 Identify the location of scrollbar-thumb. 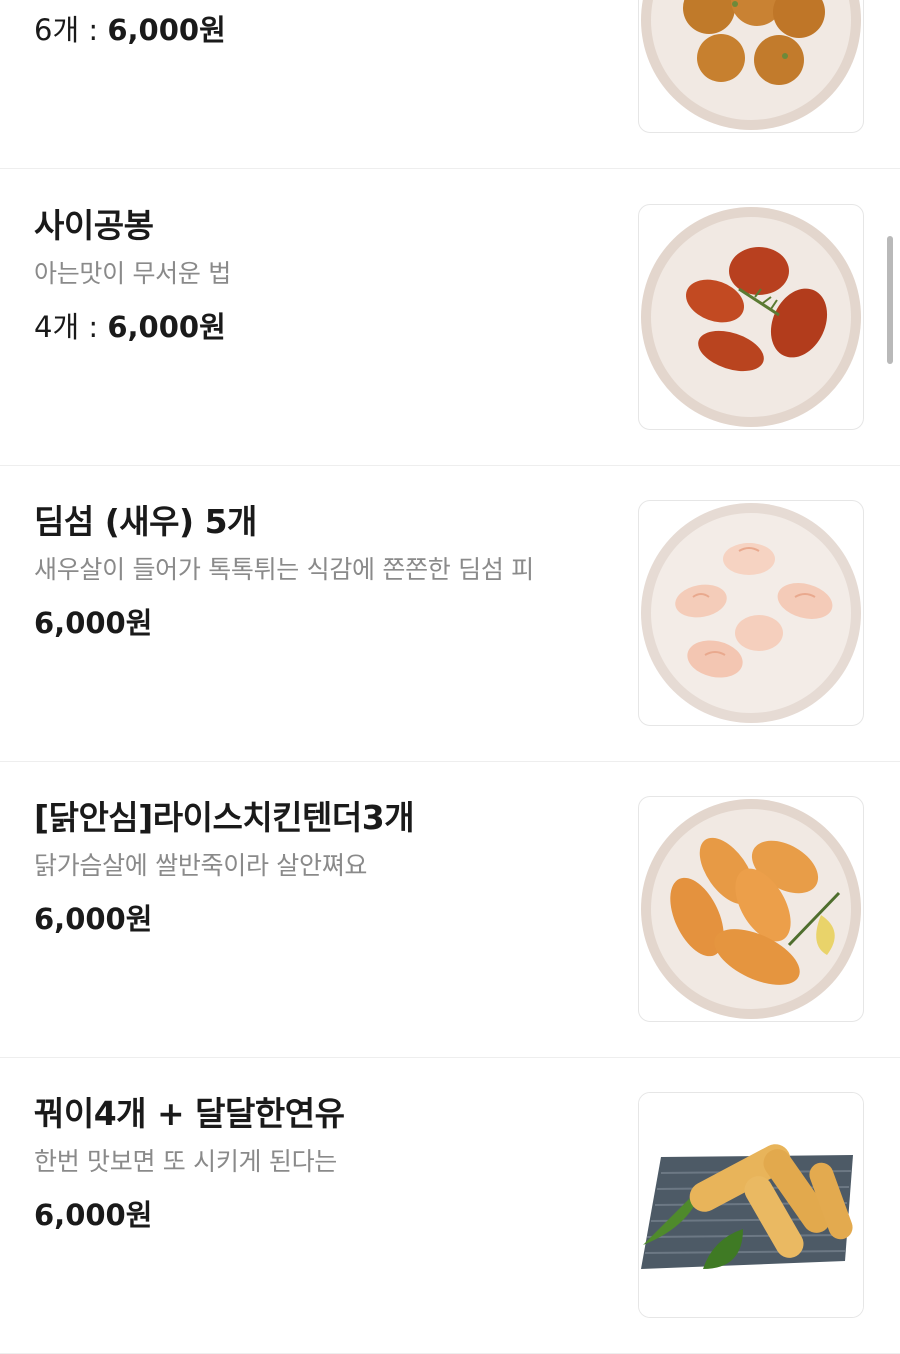
(890, 300).